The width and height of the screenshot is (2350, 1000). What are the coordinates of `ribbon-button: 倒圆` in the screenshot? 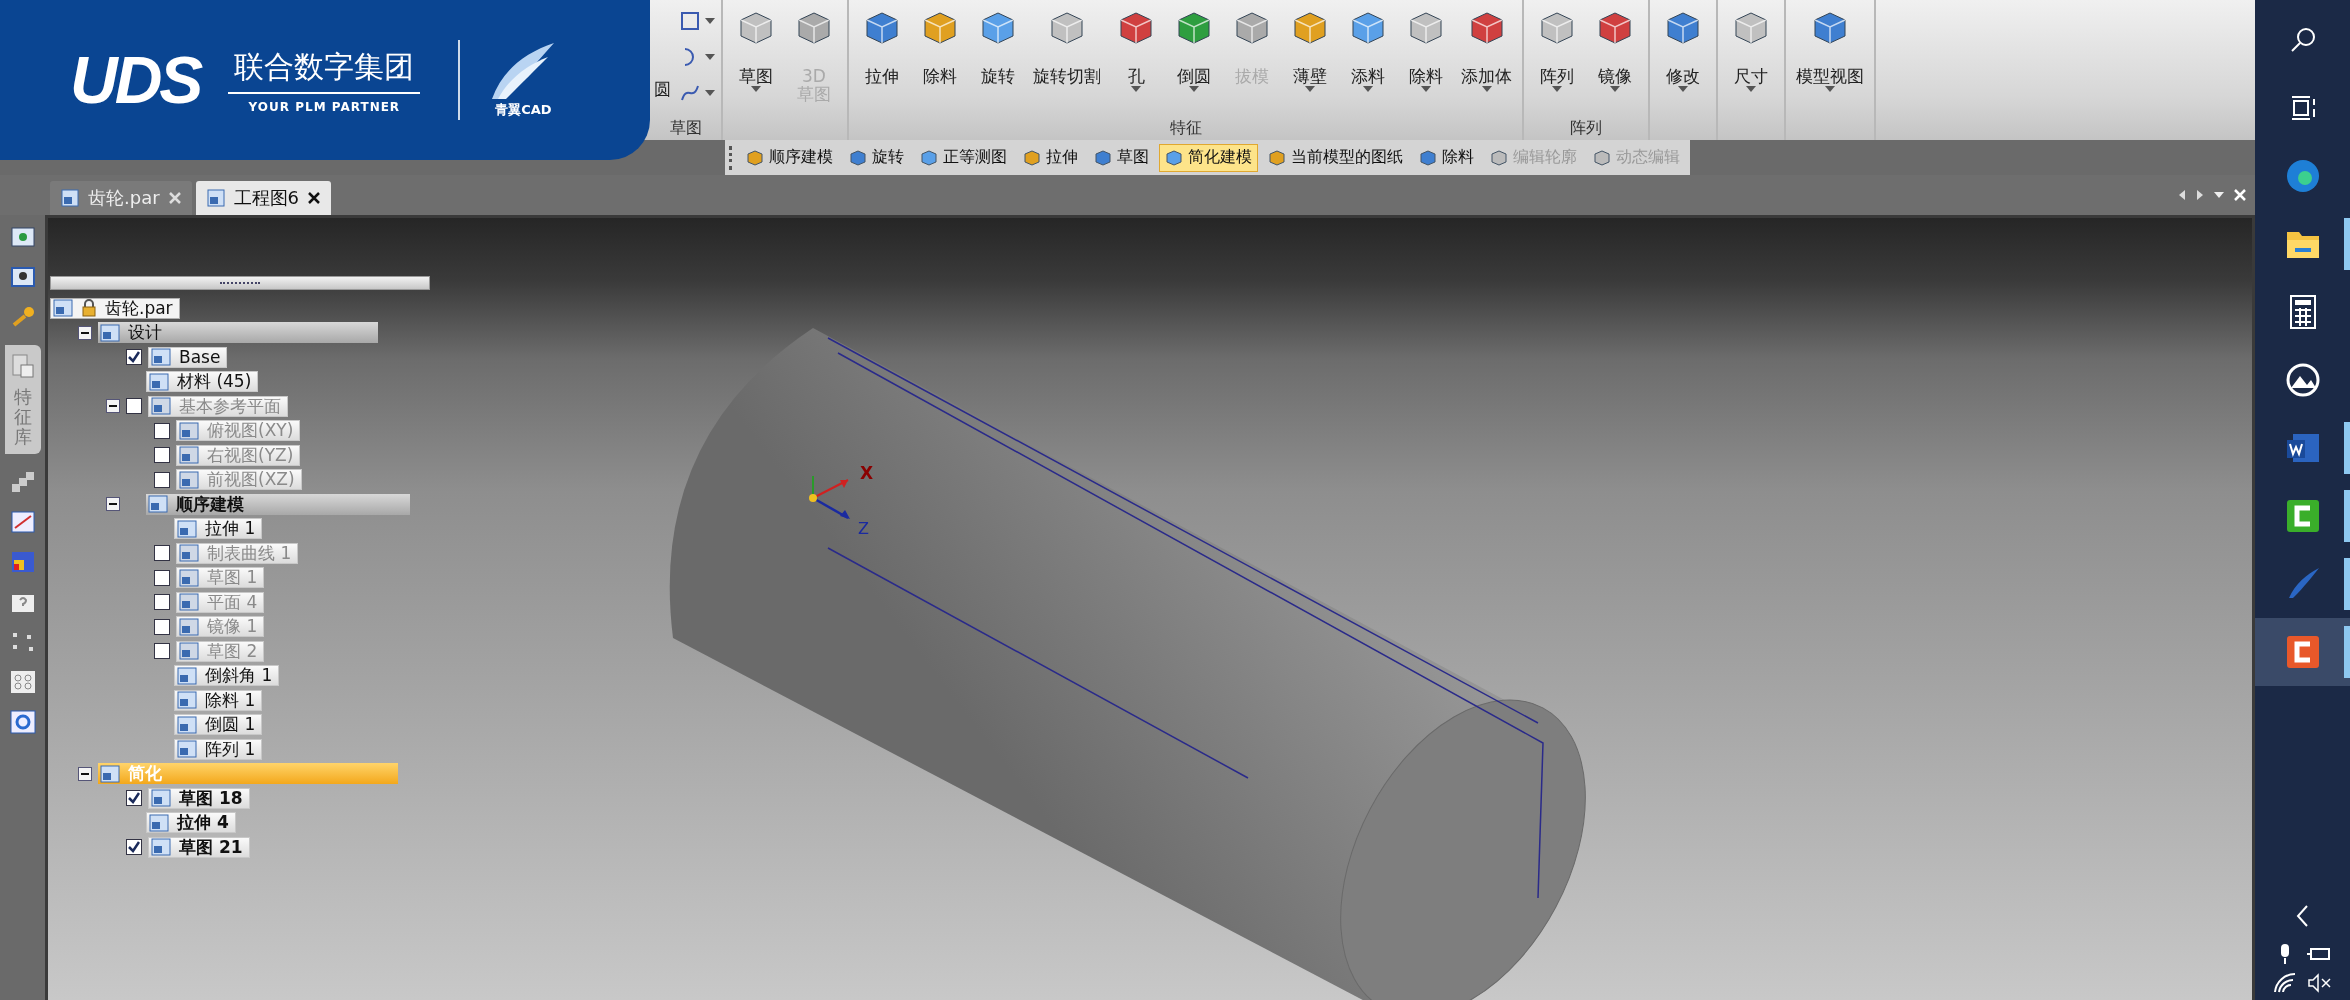 It's located at (1194, 58).